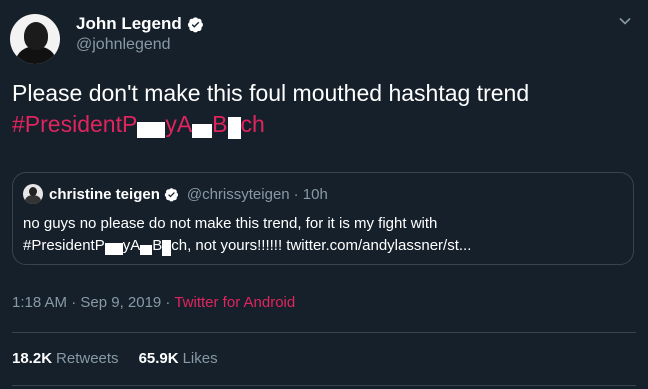 Image resolution: width=648 pixels, height=389 pixels. I want to click on quoted-part-1: #PresidentP, so click(64, 245).